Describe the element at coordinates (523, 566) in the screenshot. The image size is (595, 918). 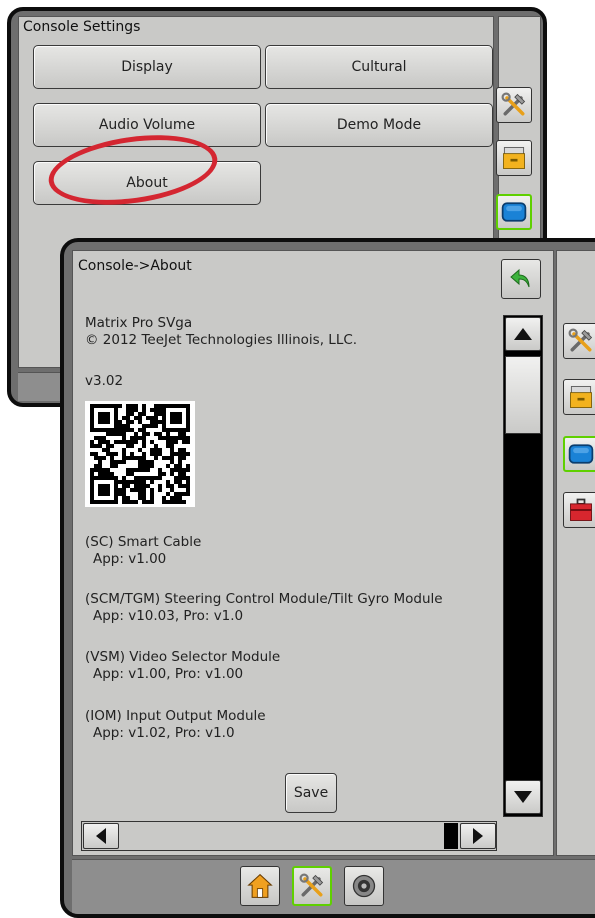
I see `vertical-scrollbar` at that location.